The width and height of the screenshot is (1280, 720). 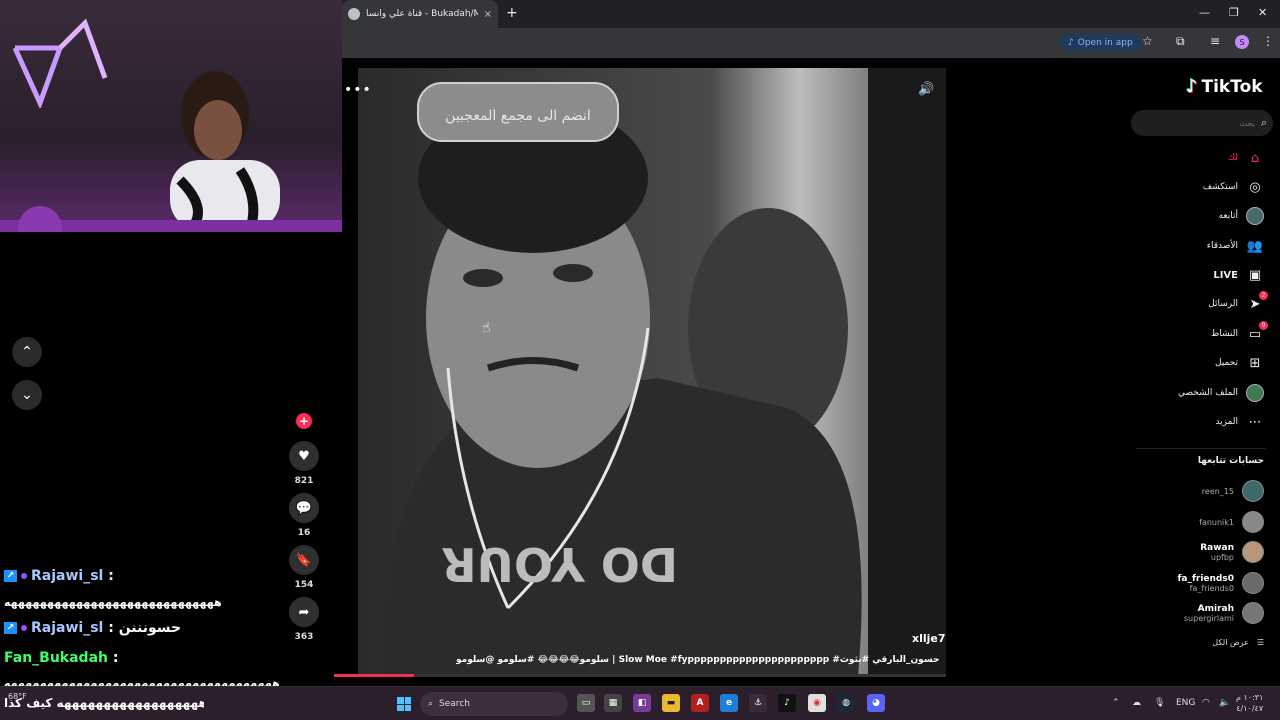 I want to click on weather-widget: 68°F, so click(x=17, y=696).